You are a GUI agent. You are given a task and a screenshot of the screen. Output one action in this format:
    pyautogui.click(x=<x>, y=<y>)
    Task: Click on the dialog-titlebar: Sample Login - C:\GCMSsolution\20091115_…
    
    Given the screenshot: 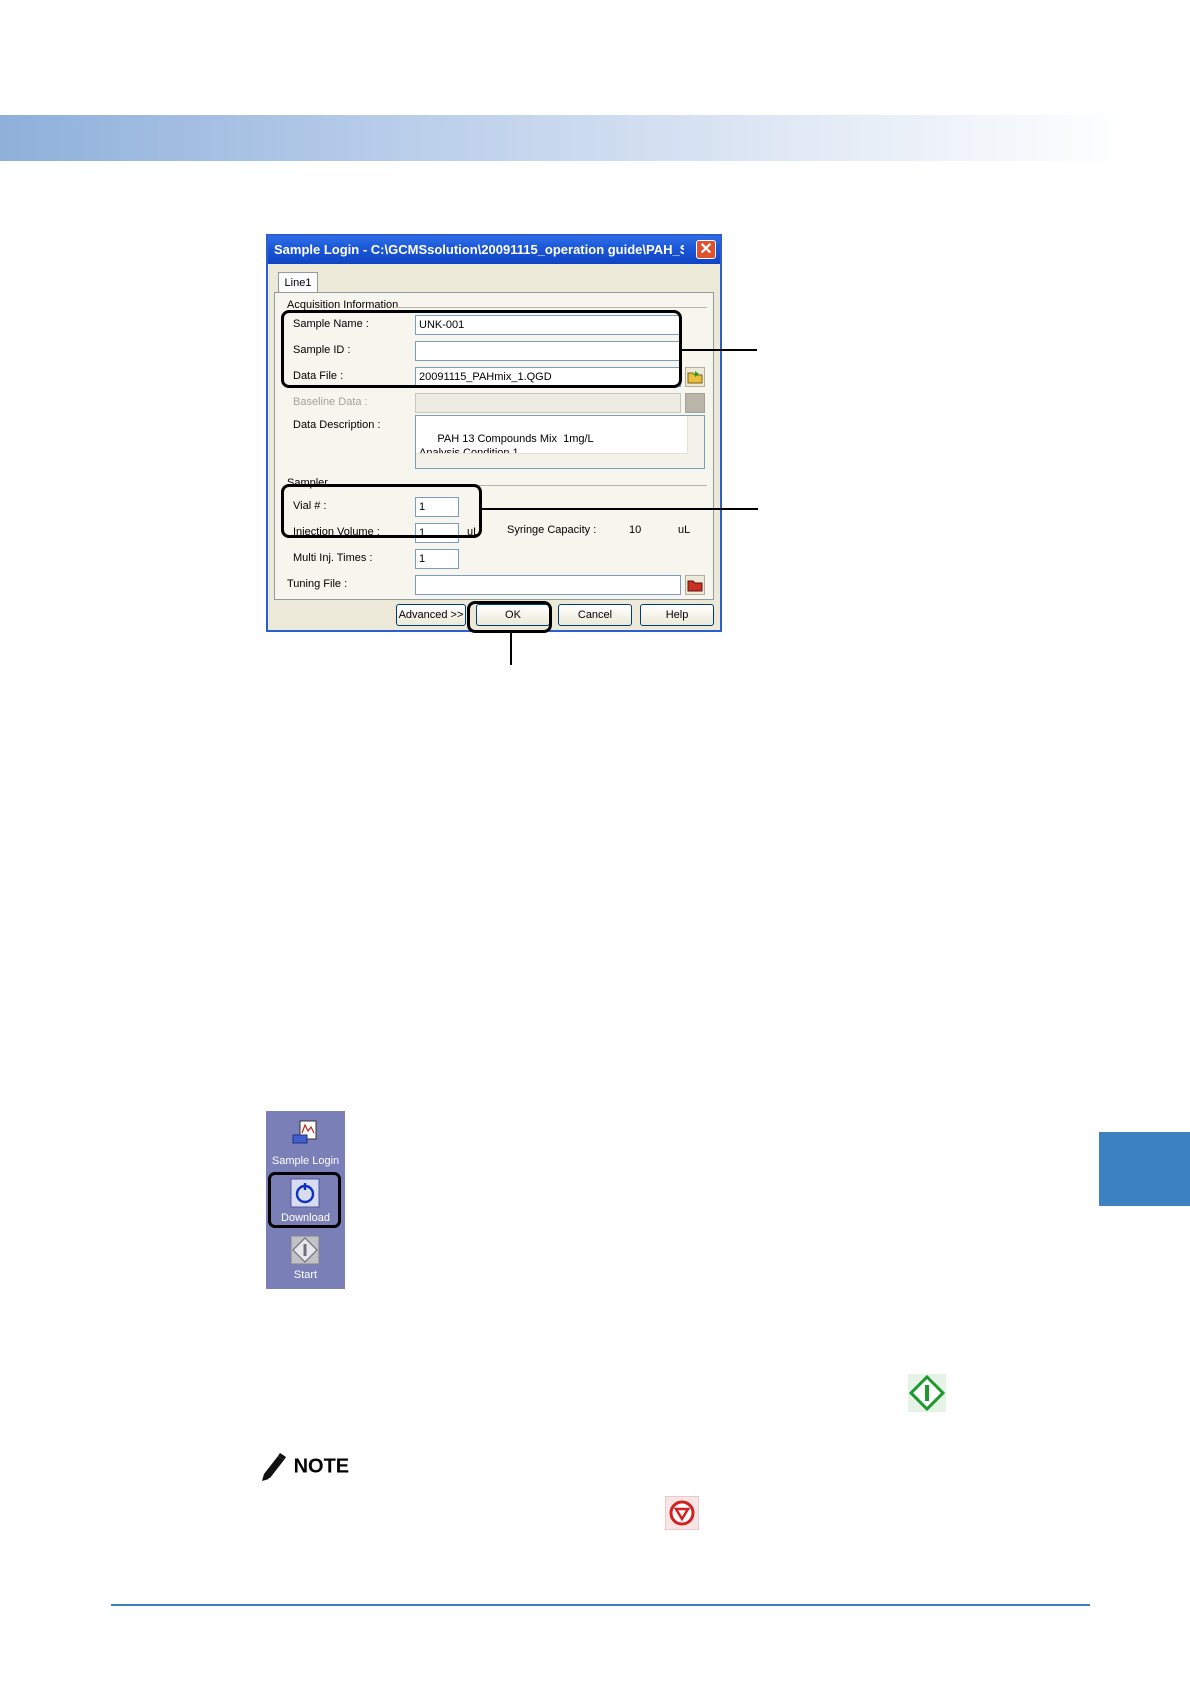 What is the action you would take?
    pyautogui.click(x=494, y=250)
    